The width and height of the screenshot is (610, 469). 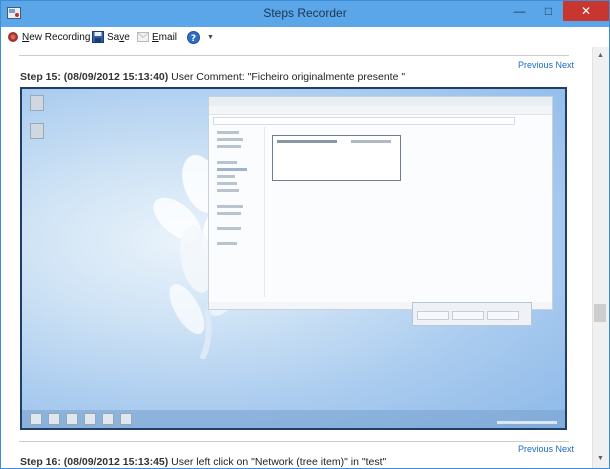 I want to click on taskbar-clock, so click(x=527, y=422).